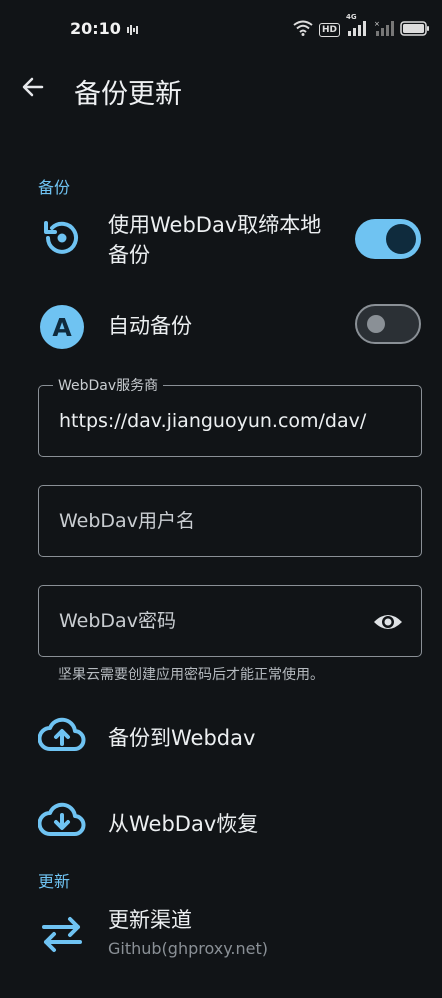 This screenshot has height=998, width=442. Describe the element at coordinates (62, 936) in the screenshot. I see `swap-icon` at that location.